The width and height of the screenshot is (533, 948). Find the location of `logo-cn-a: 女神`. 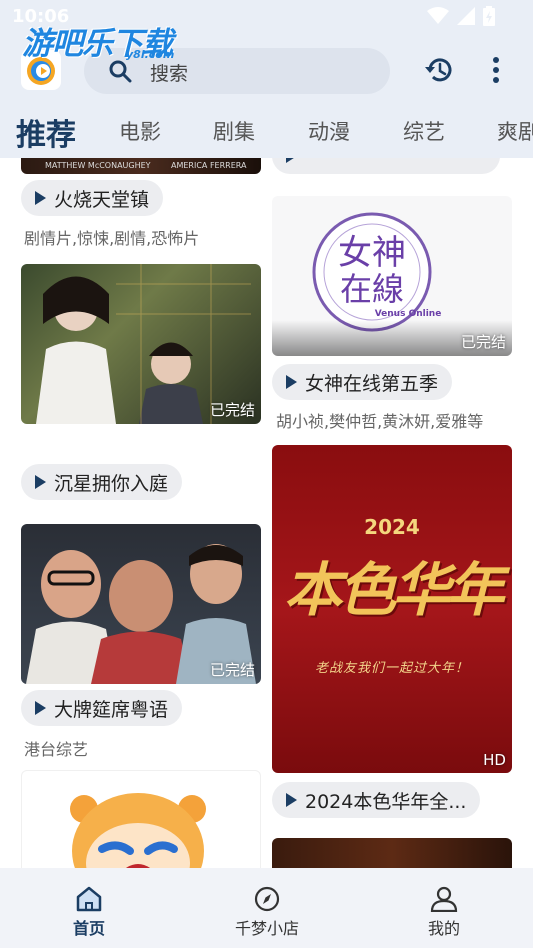

logo-cn-a: 女神 is located at coordinates (372, 253).